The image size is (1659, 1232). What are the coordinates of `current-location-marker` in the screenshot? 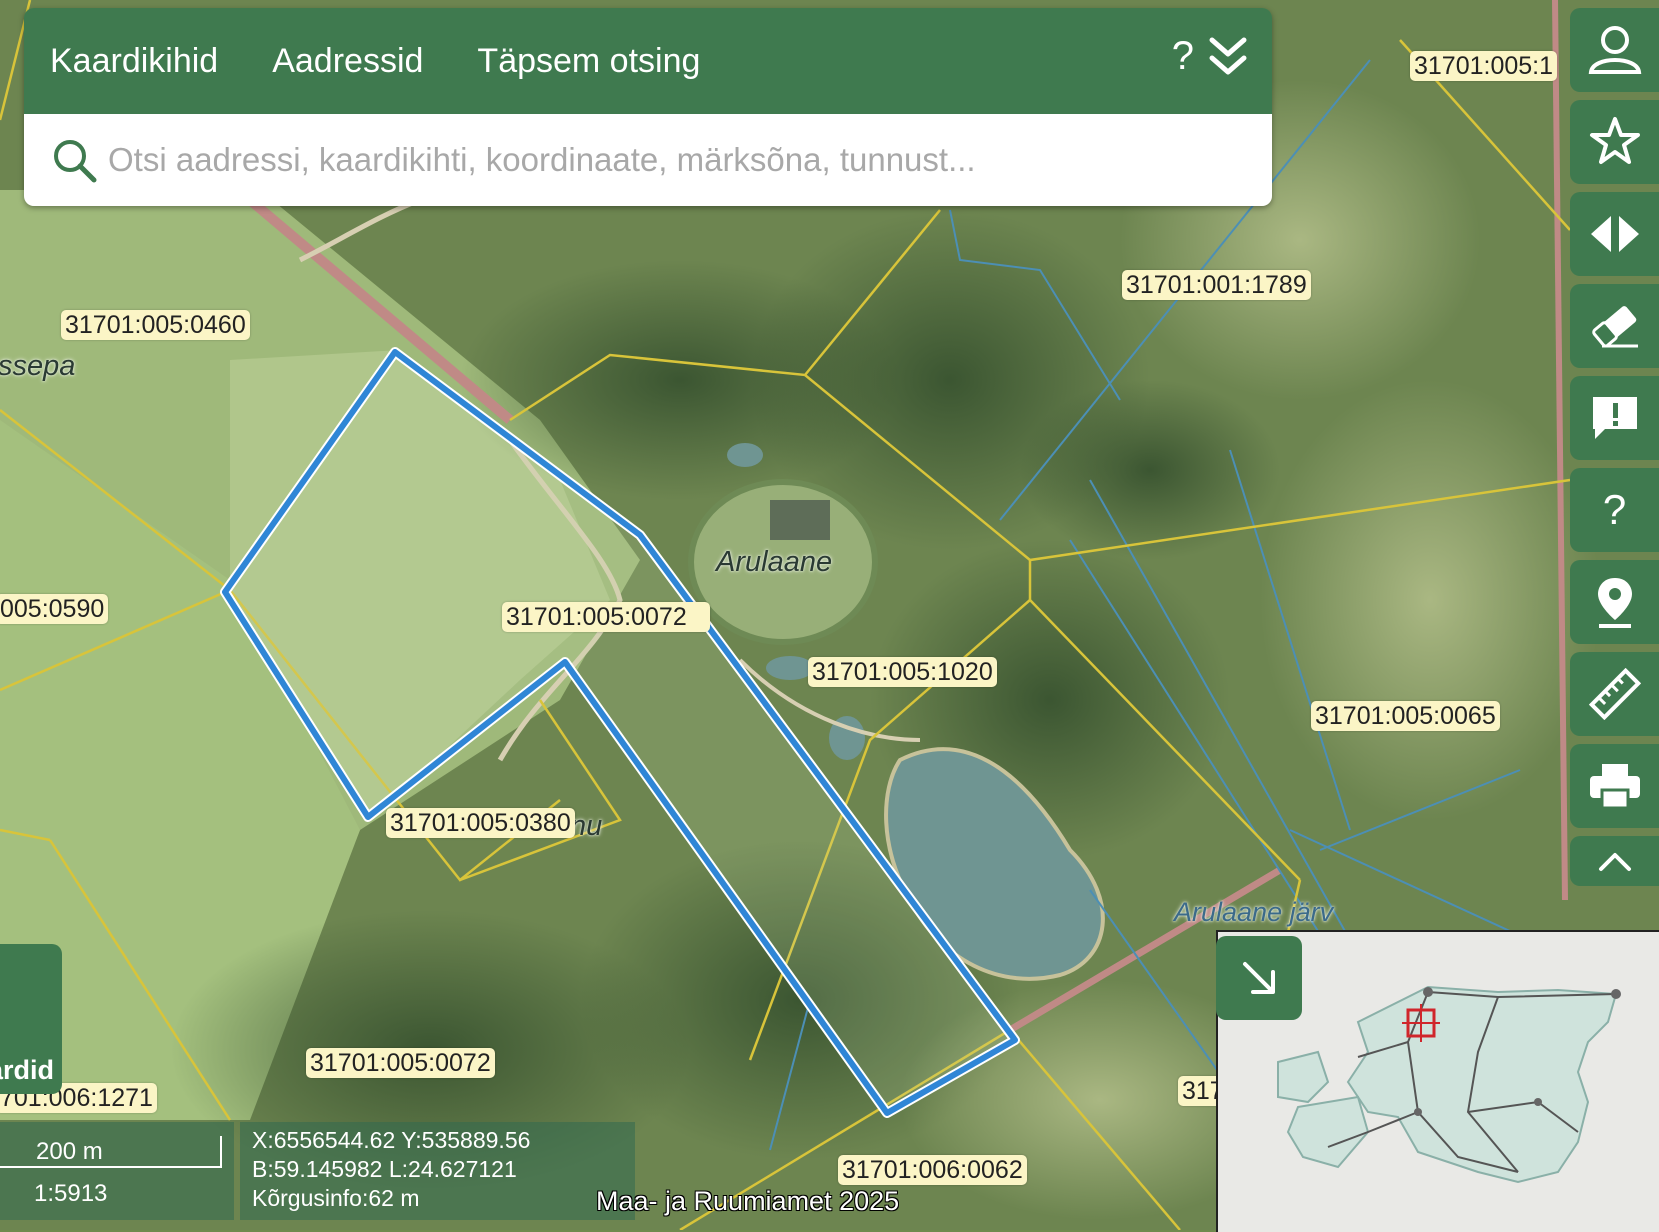 It's located at (1421, 1023).